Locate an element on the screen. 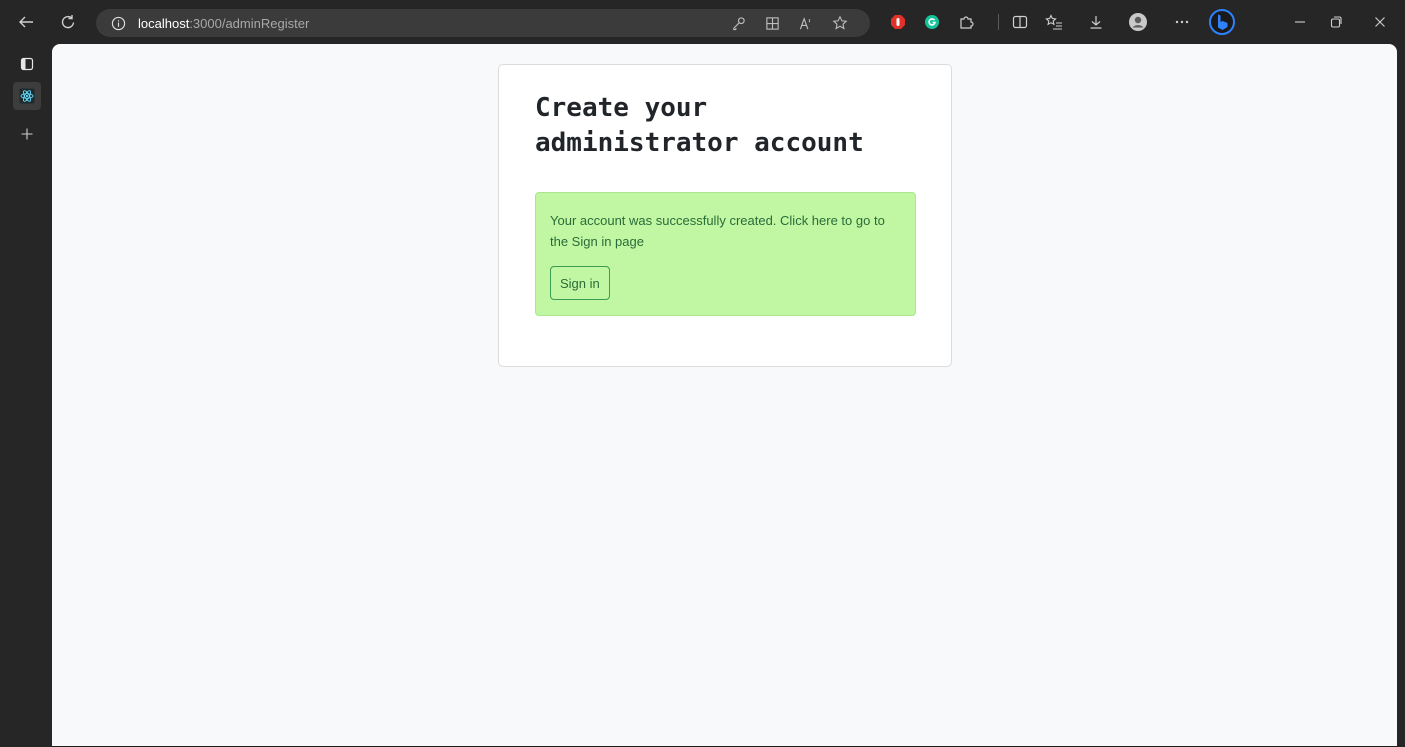 This screenshot has height=747, width=1405. address-path: :3000/adminRegister is located at coordinates (249, 23).